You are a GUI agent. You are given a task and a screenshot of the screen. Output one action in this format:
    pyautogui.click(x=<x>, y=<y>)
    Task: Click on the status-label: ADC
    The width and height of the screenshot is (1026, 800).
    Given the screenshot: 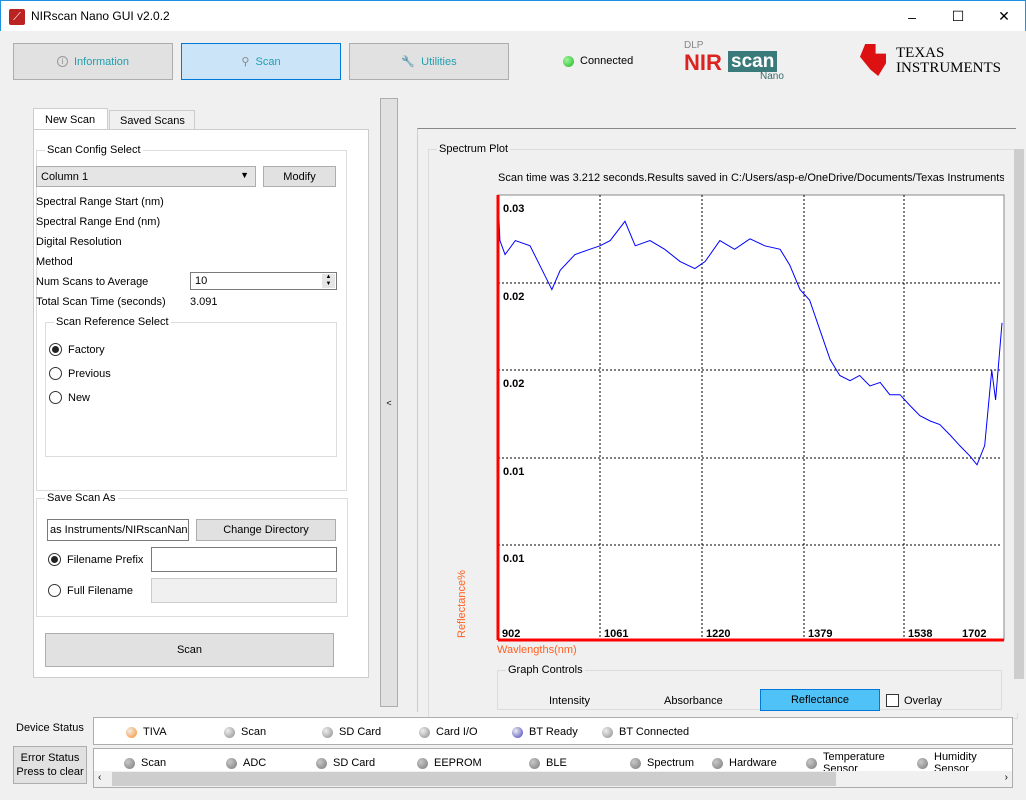 What is the action you would take?
    pyautogui.click(x=255, y=763)
    